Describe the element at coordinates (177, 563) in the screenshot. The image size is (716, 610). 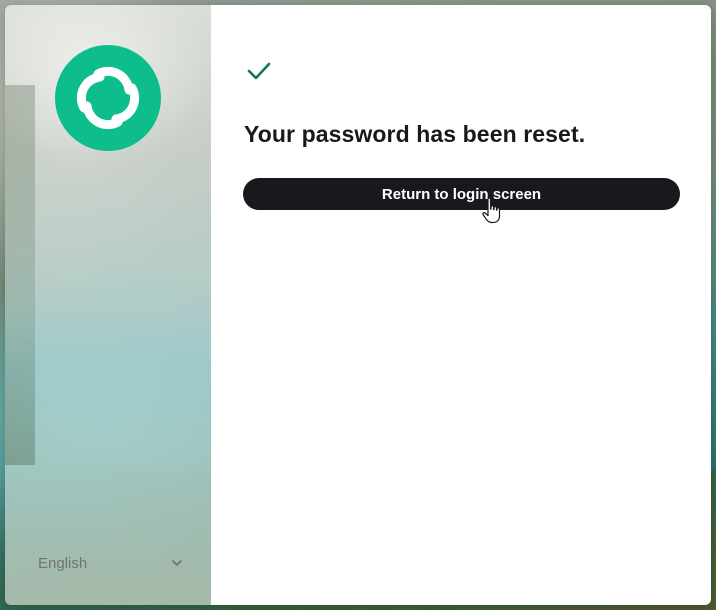
I see `chevron-down-icon` at that location.